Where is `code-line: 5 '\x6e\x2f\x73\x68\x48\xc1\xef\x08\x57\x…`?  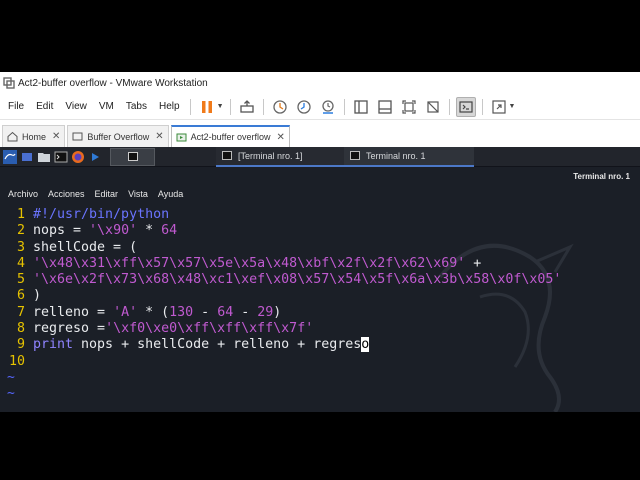
code-line: 5 '\x6e\x2f\x73\x68\x48\xc1\xef\x08\x57\x… is located at coordinates (320, 280).